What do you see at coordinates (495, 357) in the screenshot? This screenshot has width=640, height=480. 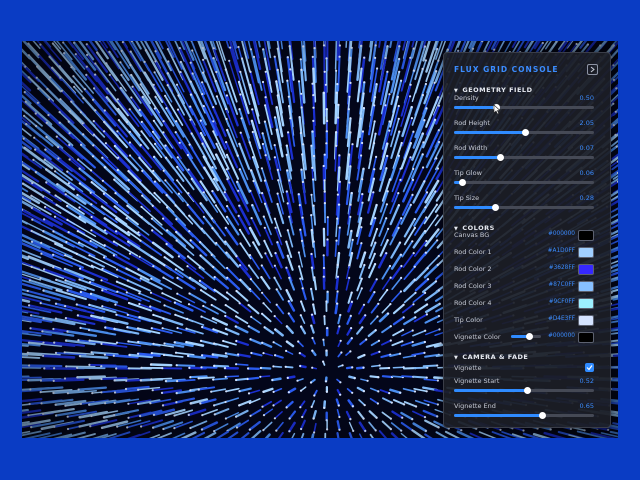 I see `section-title: CAMERA & FADE` at bounding box center [495, 357].